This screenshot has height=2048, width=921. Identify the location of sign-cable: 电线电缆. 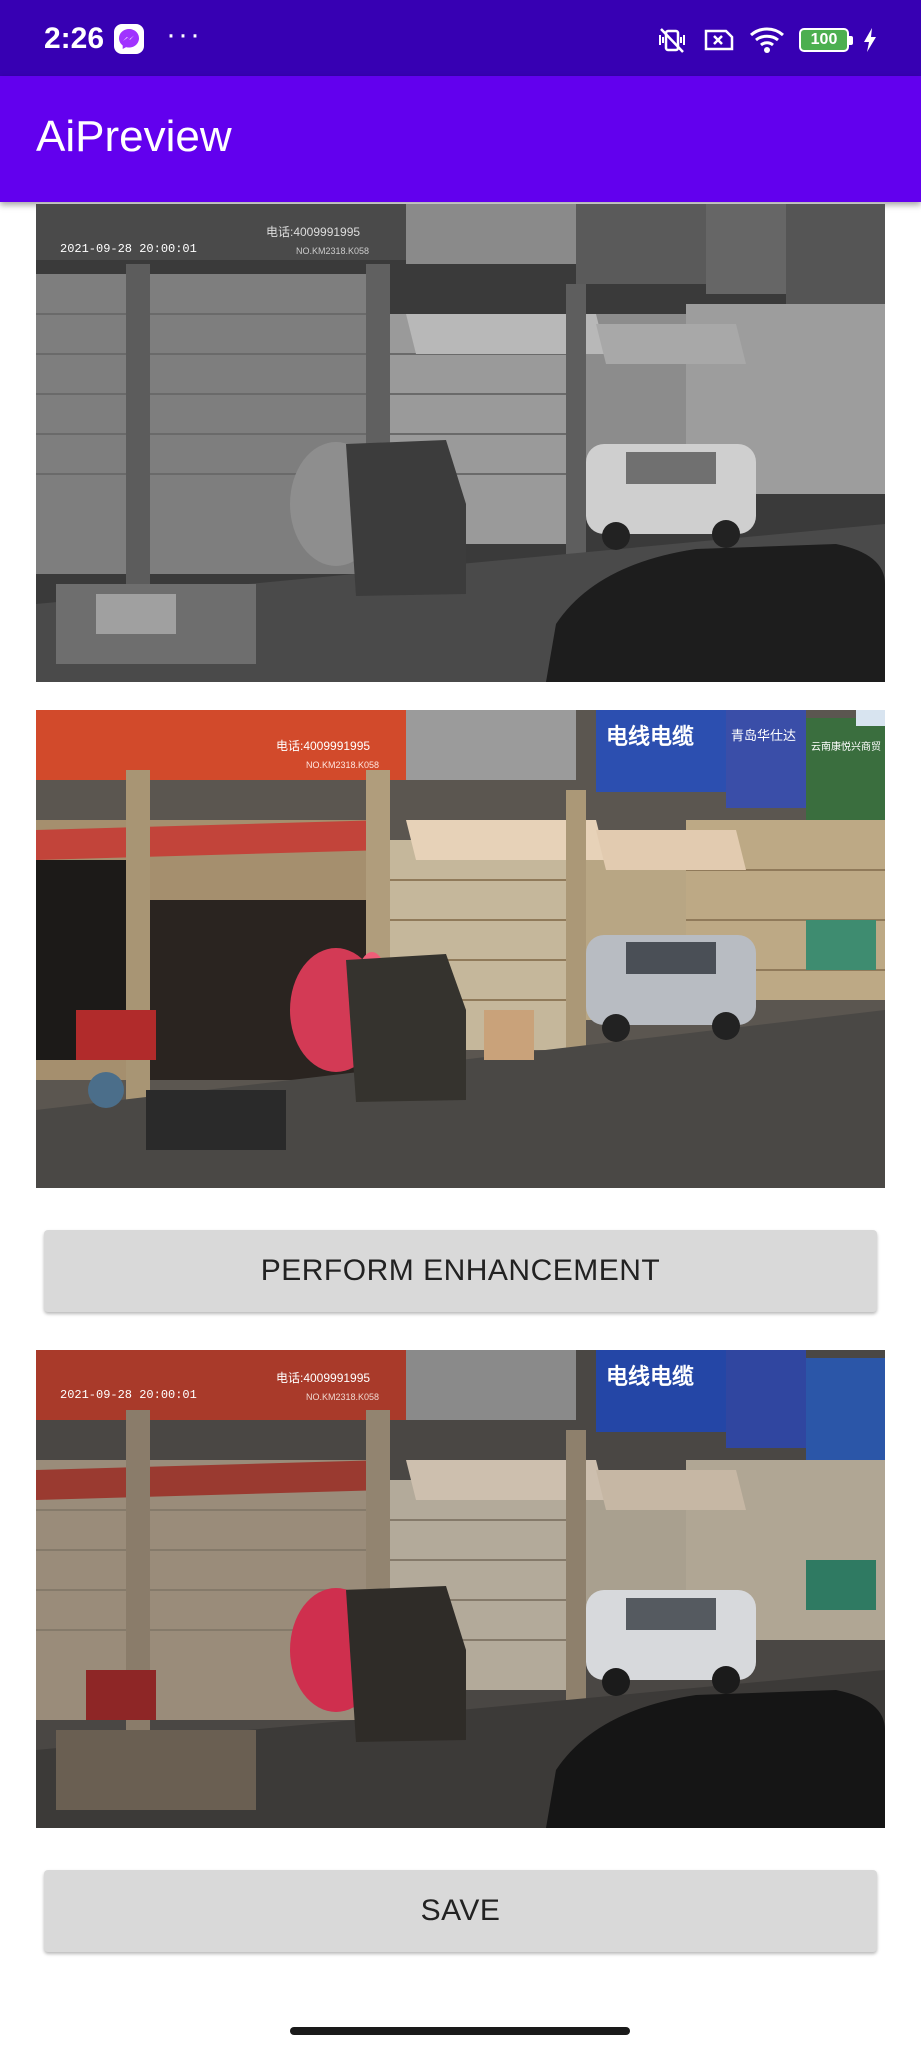
(650, 737).